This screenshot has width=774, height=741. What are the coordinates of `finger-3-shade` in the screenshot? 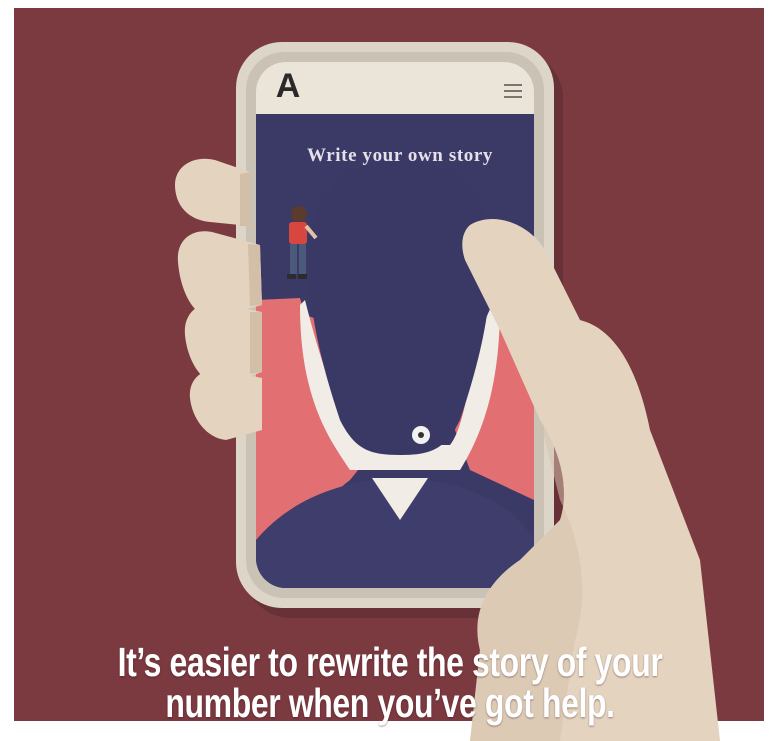 It's located at (256, 343).